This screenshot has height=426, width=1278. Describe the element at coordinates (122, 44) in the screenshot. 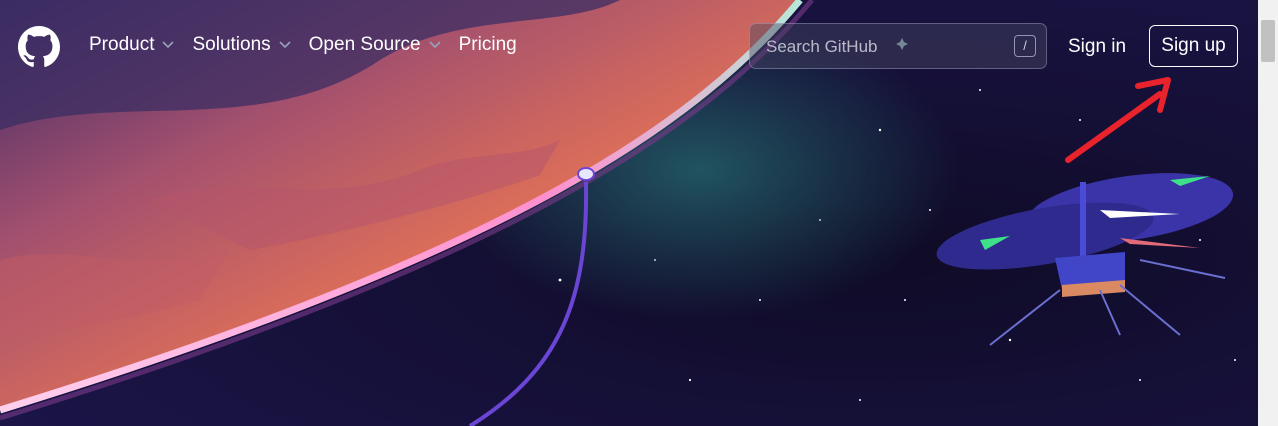

I see `nav-product-label: Product` at that location.